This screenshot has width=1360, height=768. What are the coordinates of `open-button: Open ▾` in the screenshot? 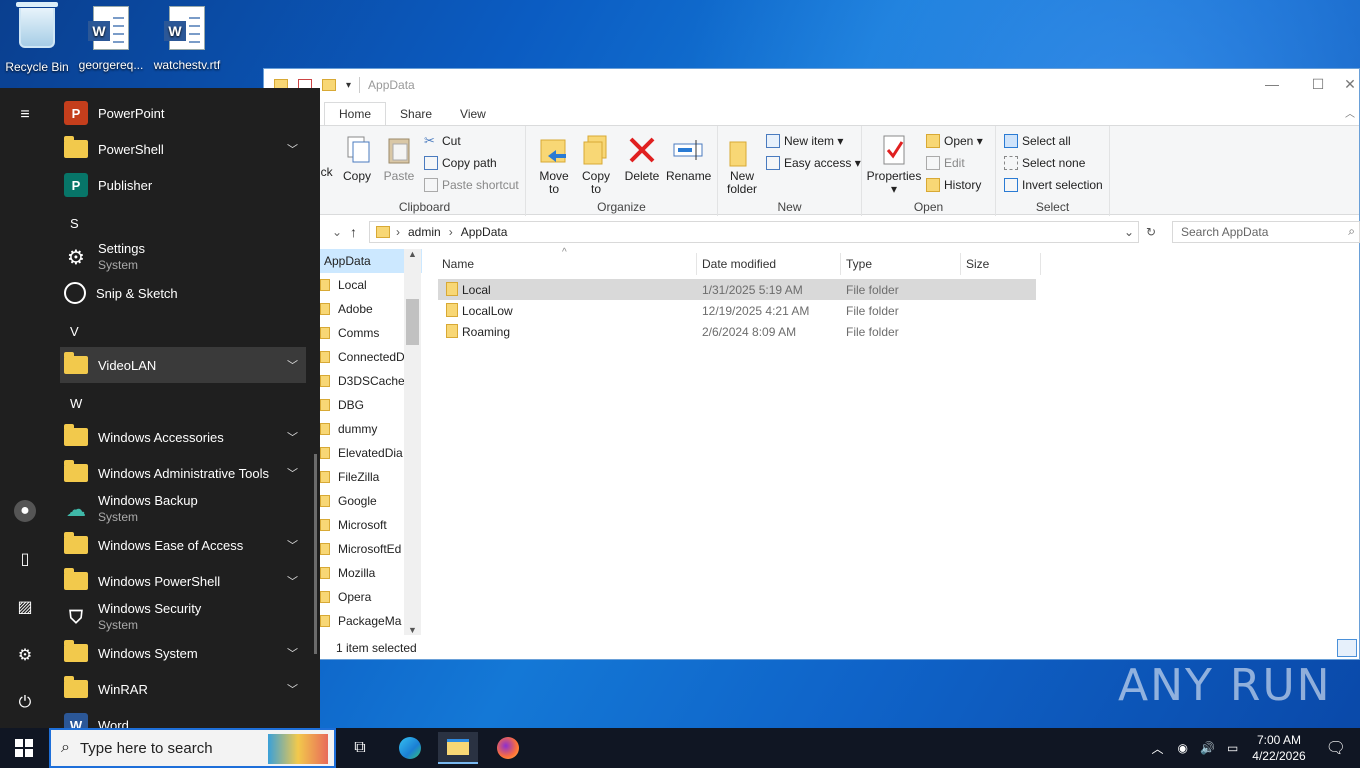 It's located at (954, 141).